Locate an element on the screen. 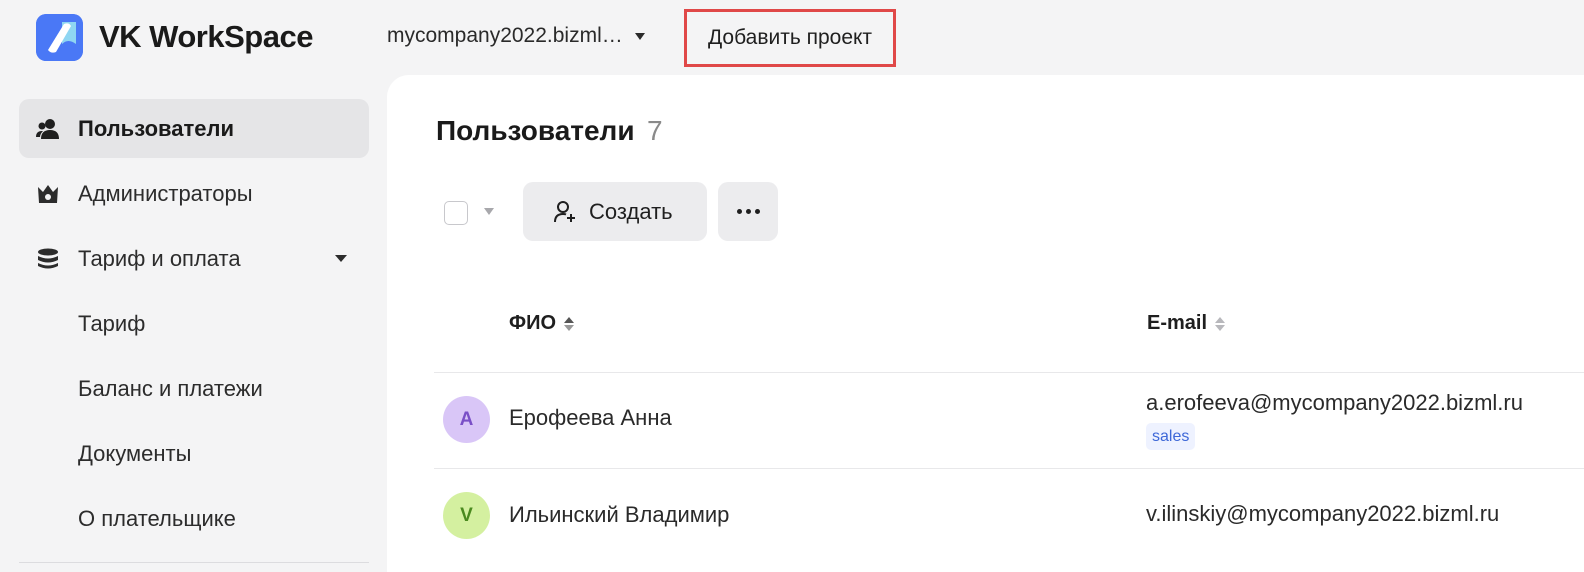  sidebar-divider is located at coordinates (194, 562).